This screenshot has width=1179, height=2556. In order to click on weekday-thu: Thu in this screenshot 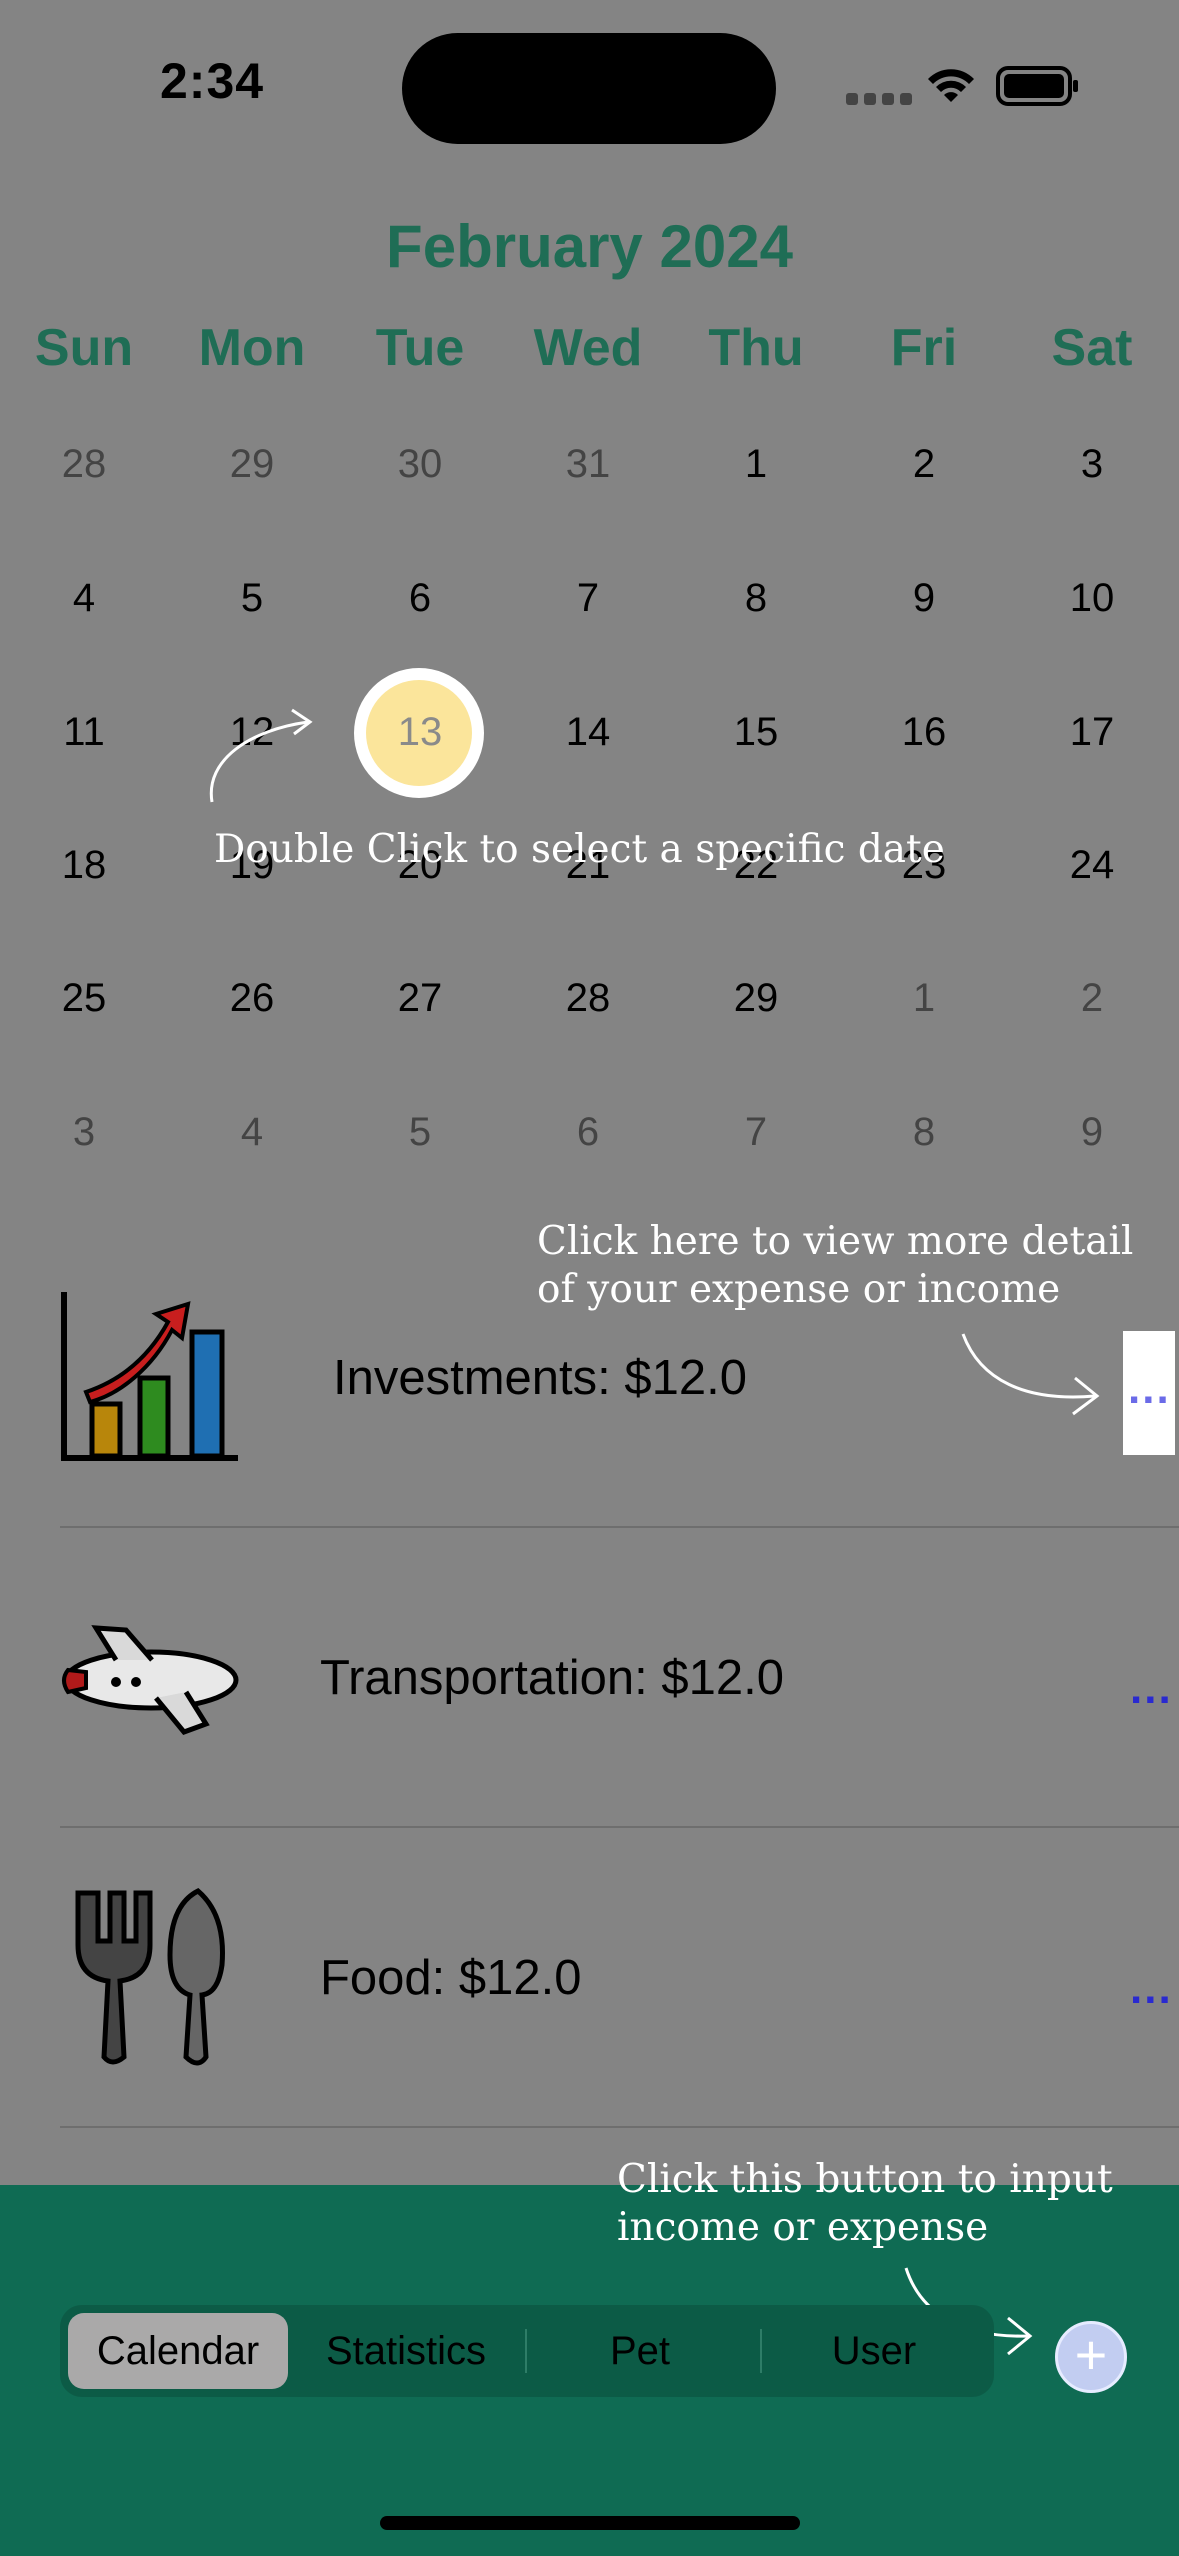, I will do `click(756, 348)`.